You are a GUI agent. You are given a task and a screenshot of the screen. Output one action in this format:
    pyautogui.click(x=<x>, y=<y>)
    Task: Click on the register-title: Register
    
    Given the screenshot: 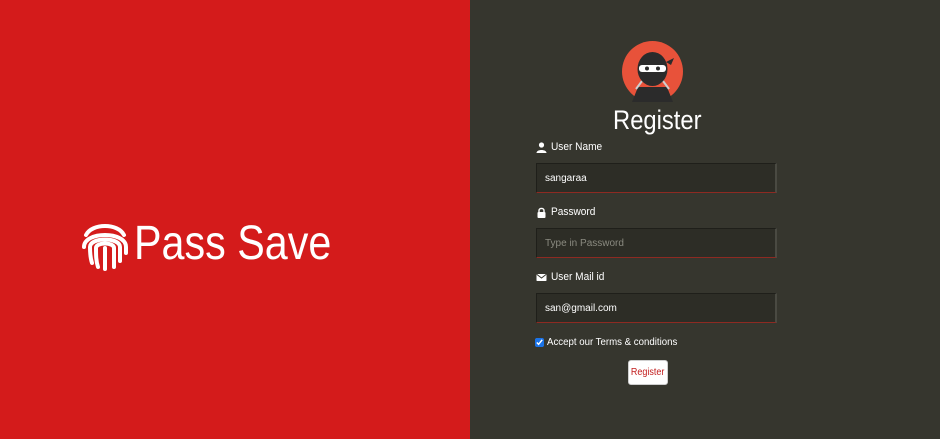 What is the action you would take?
    pyautogui.click(x=657, y=120)
    